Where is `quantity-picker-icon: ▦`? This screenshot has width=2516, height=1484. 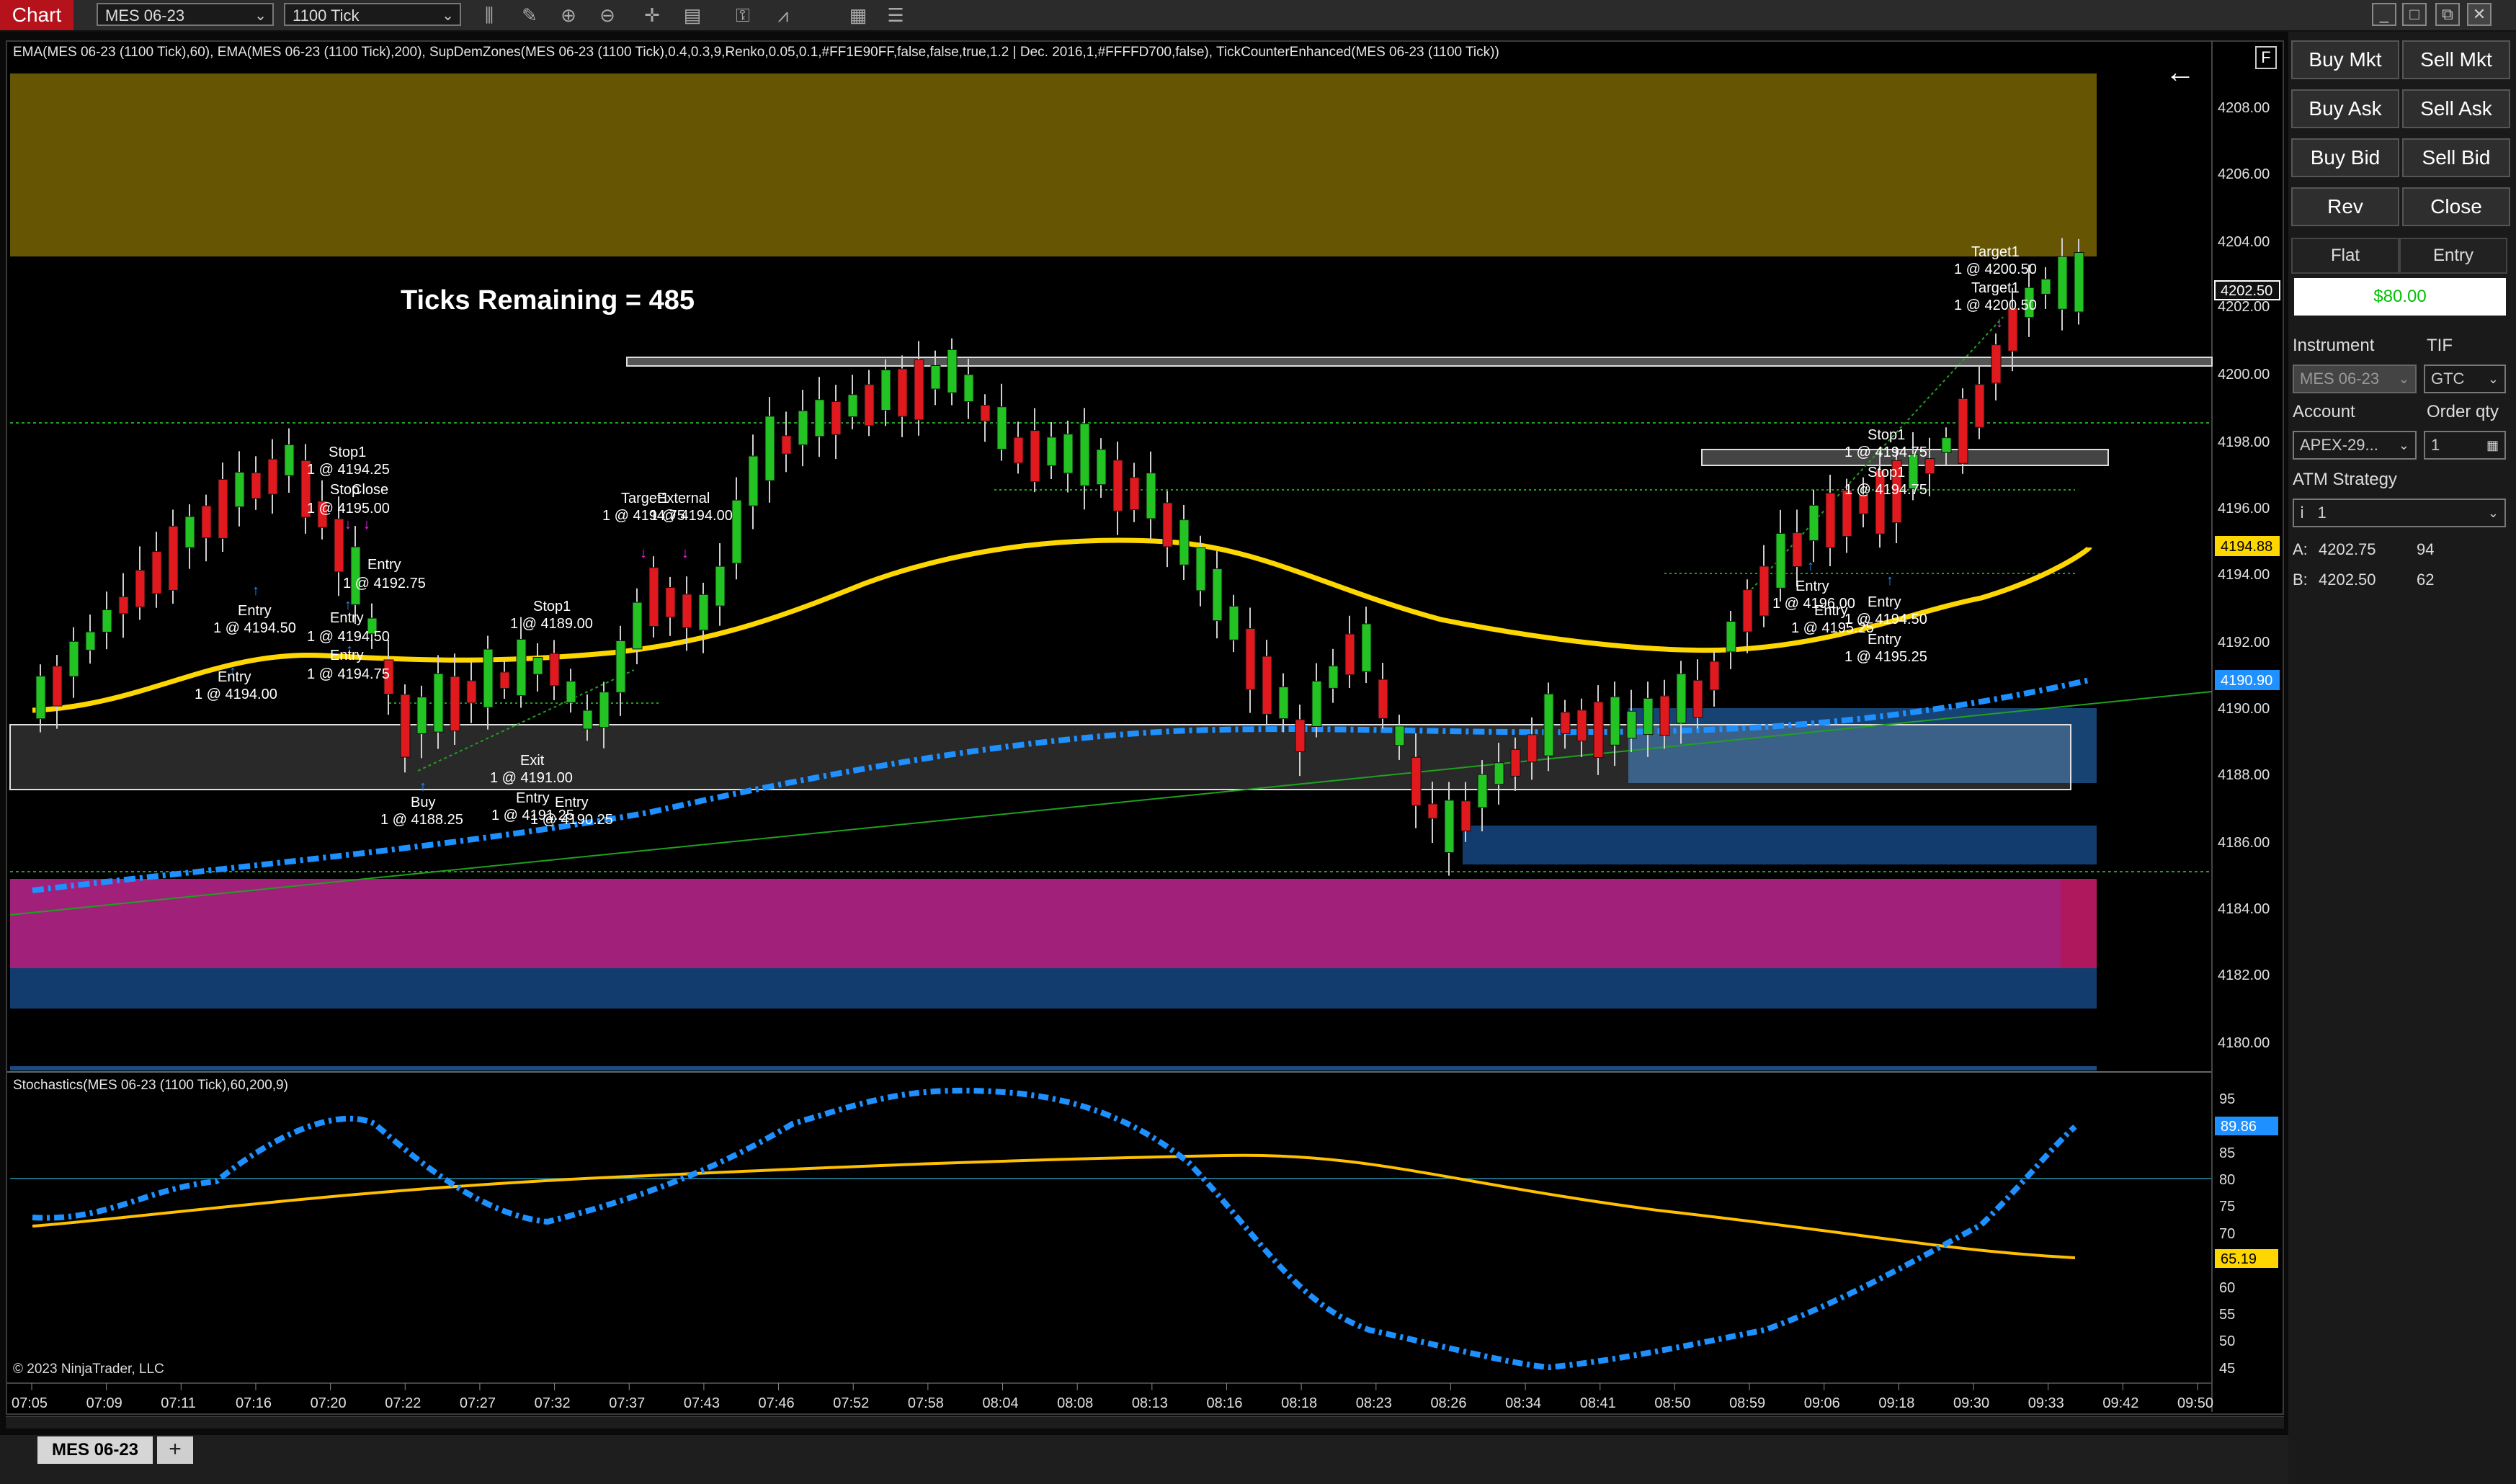 quantity-picker-icon: ▦ is located at coordinates (2492, 445).